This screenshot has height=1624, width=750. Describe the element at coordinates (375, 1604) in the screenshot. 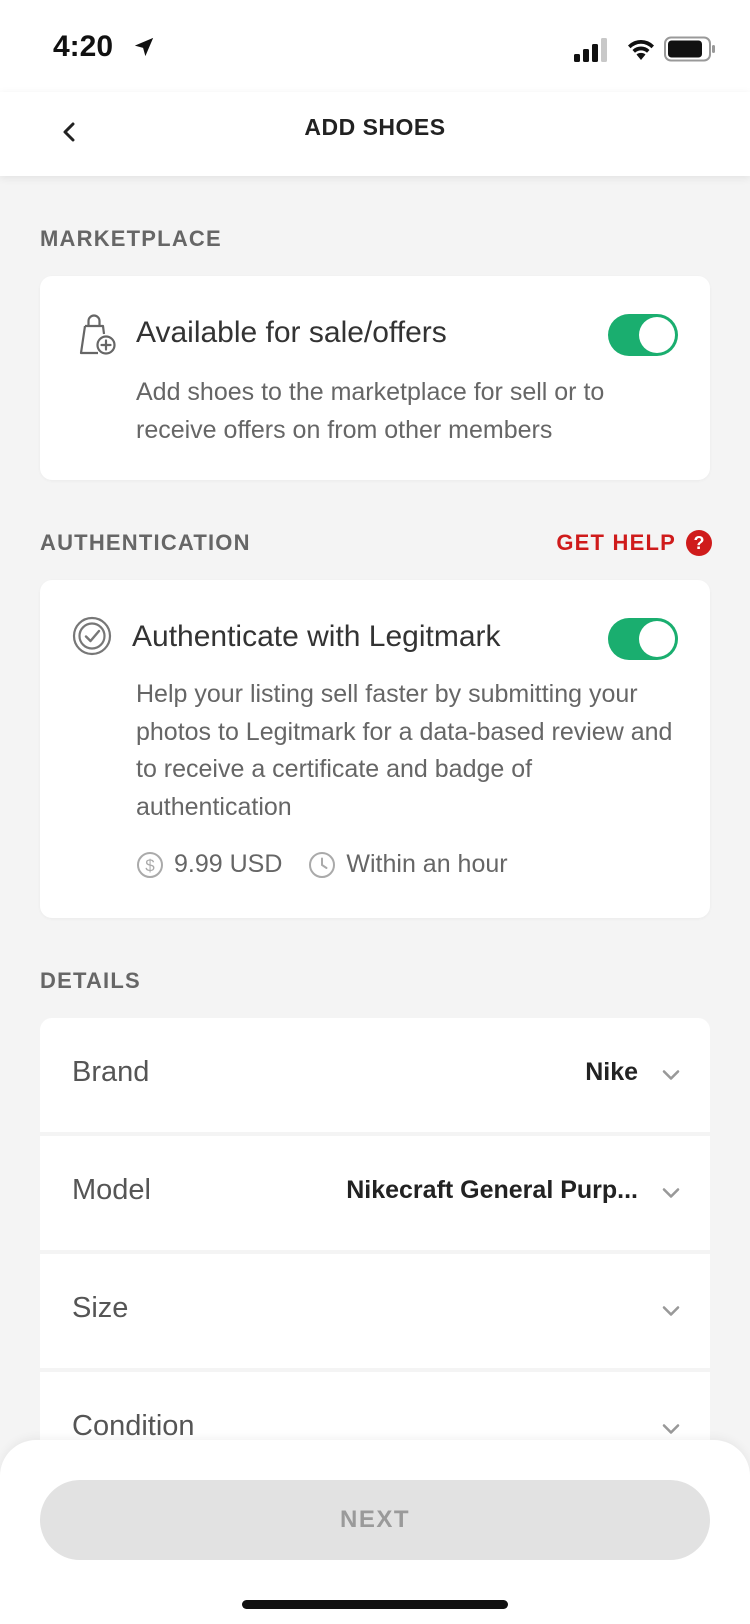

I see `home-indicator` at that location.